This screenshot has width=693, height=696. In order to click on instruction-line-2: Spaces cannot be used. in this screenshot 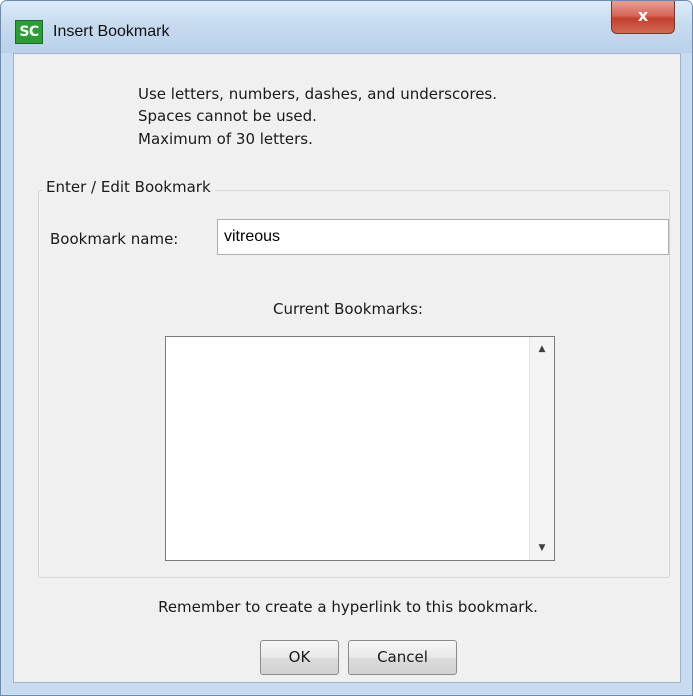, I will do `click(227, 116)`.